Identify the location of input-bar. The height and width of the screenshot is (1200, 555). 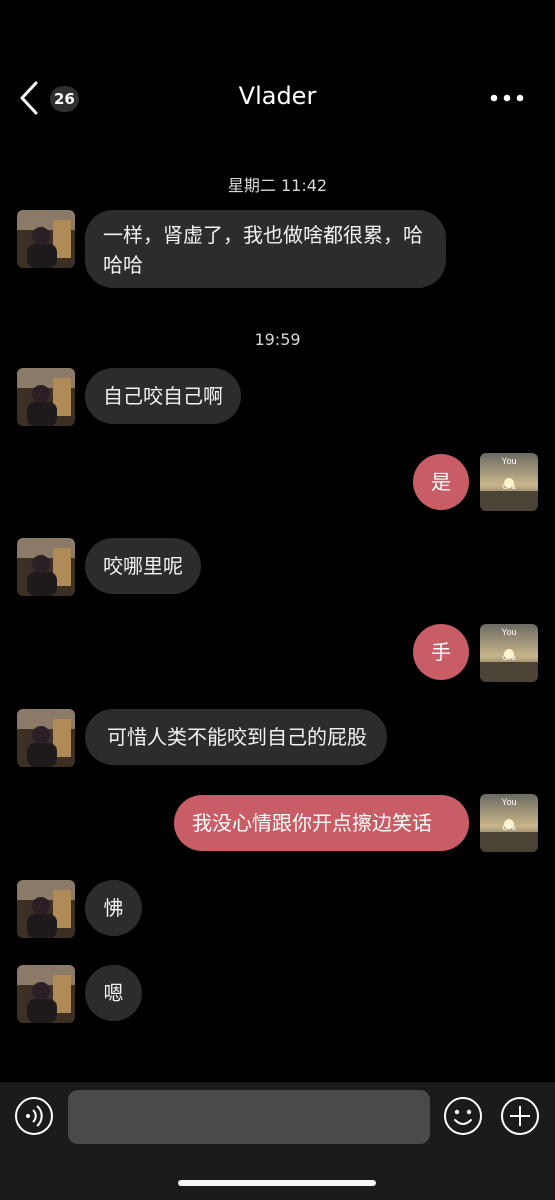
(277, 1141).